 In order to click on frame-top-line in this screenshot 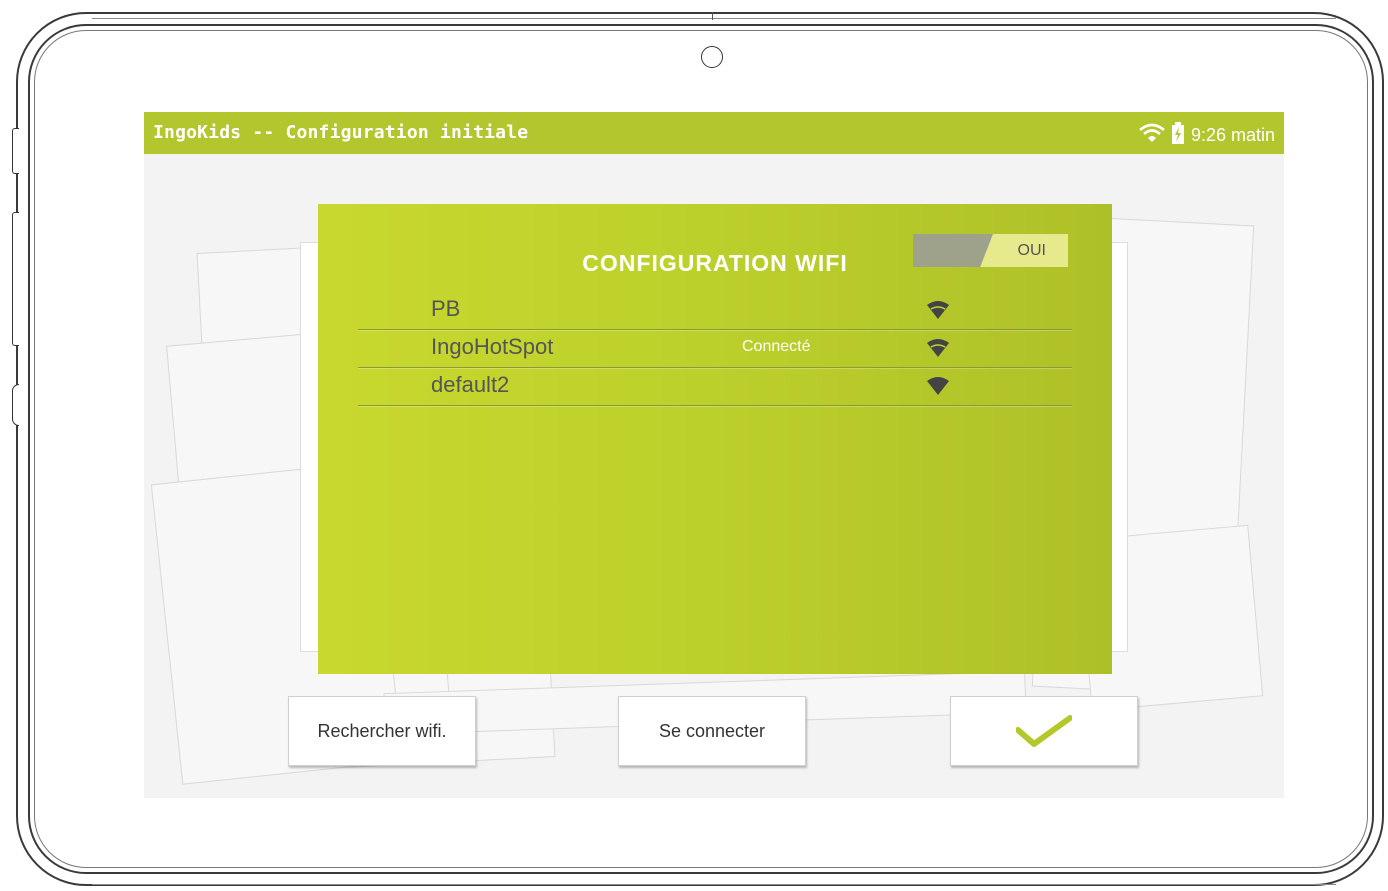, I will do `click(714, 18)`.